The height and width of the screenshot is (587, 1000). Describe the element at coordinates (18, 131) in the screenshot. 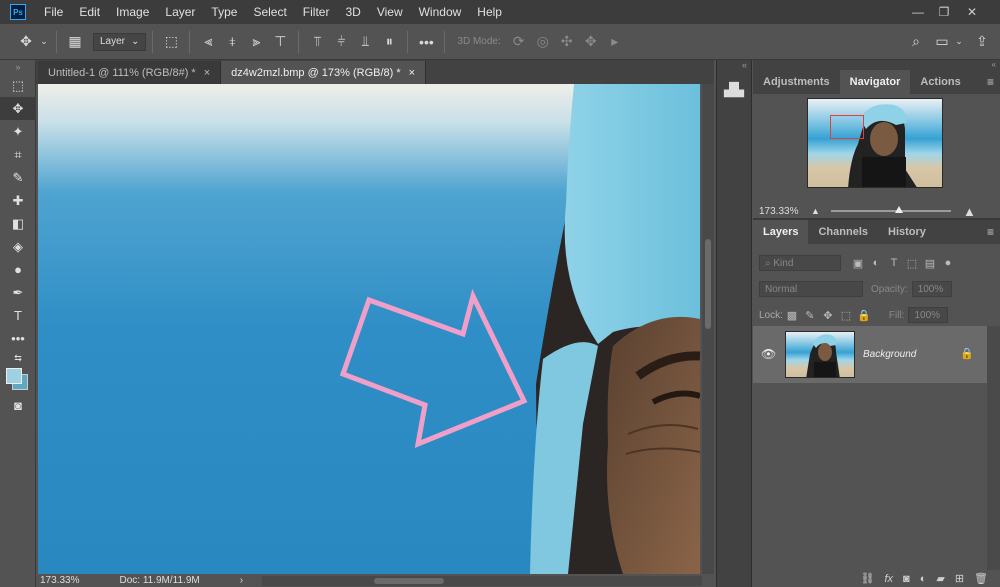

I see `magic-wand-tool-icon: ✦` at that location.